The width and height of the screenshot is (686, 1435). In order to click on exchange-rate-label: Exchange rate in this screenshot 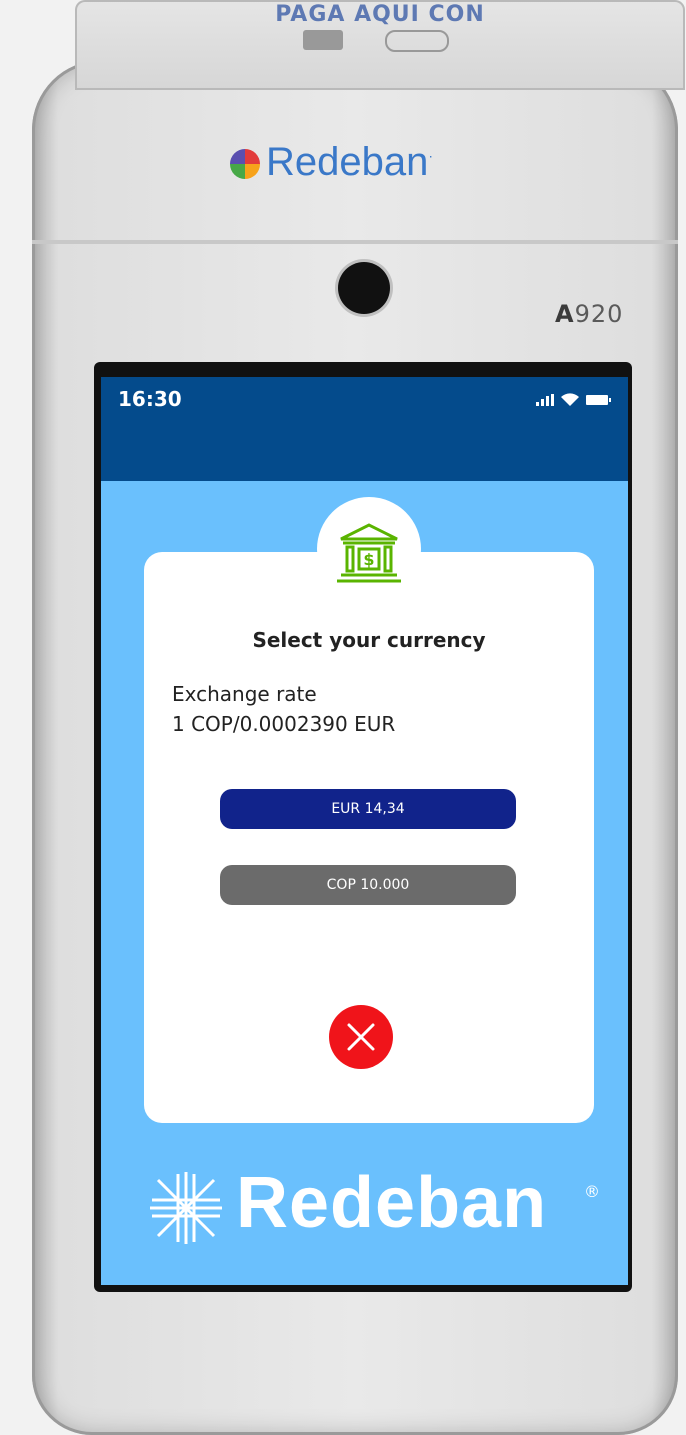, I will do `click(244, 694)`.